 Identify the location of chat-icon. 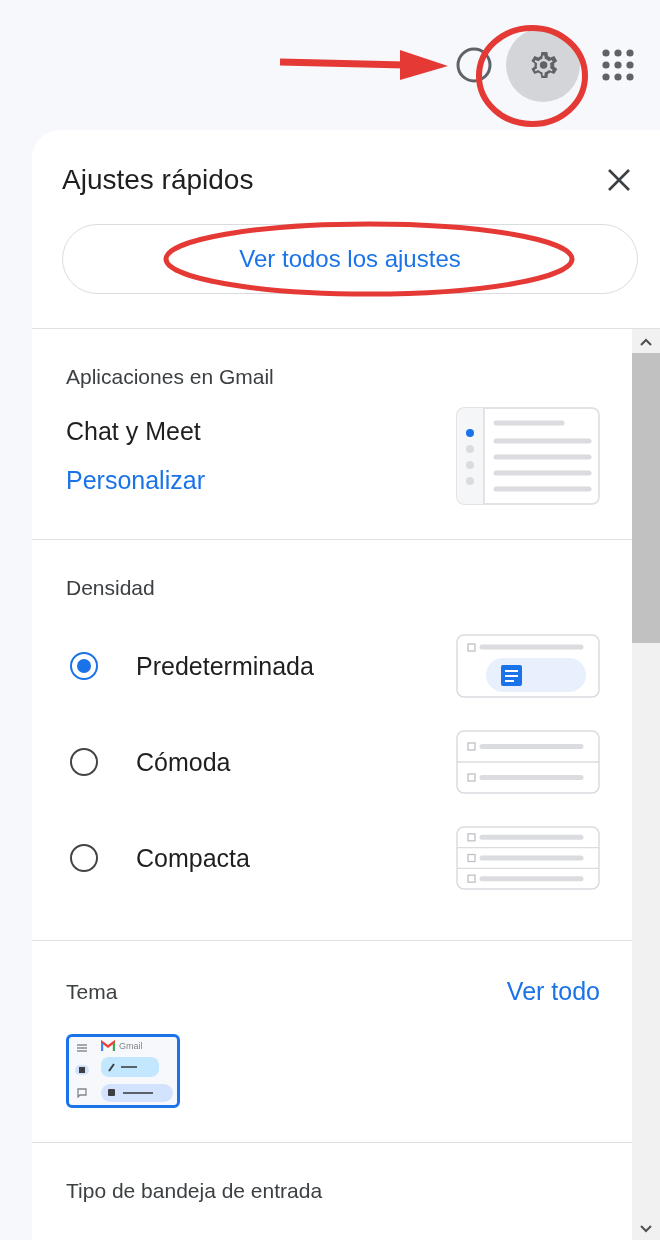
(82, 1093).